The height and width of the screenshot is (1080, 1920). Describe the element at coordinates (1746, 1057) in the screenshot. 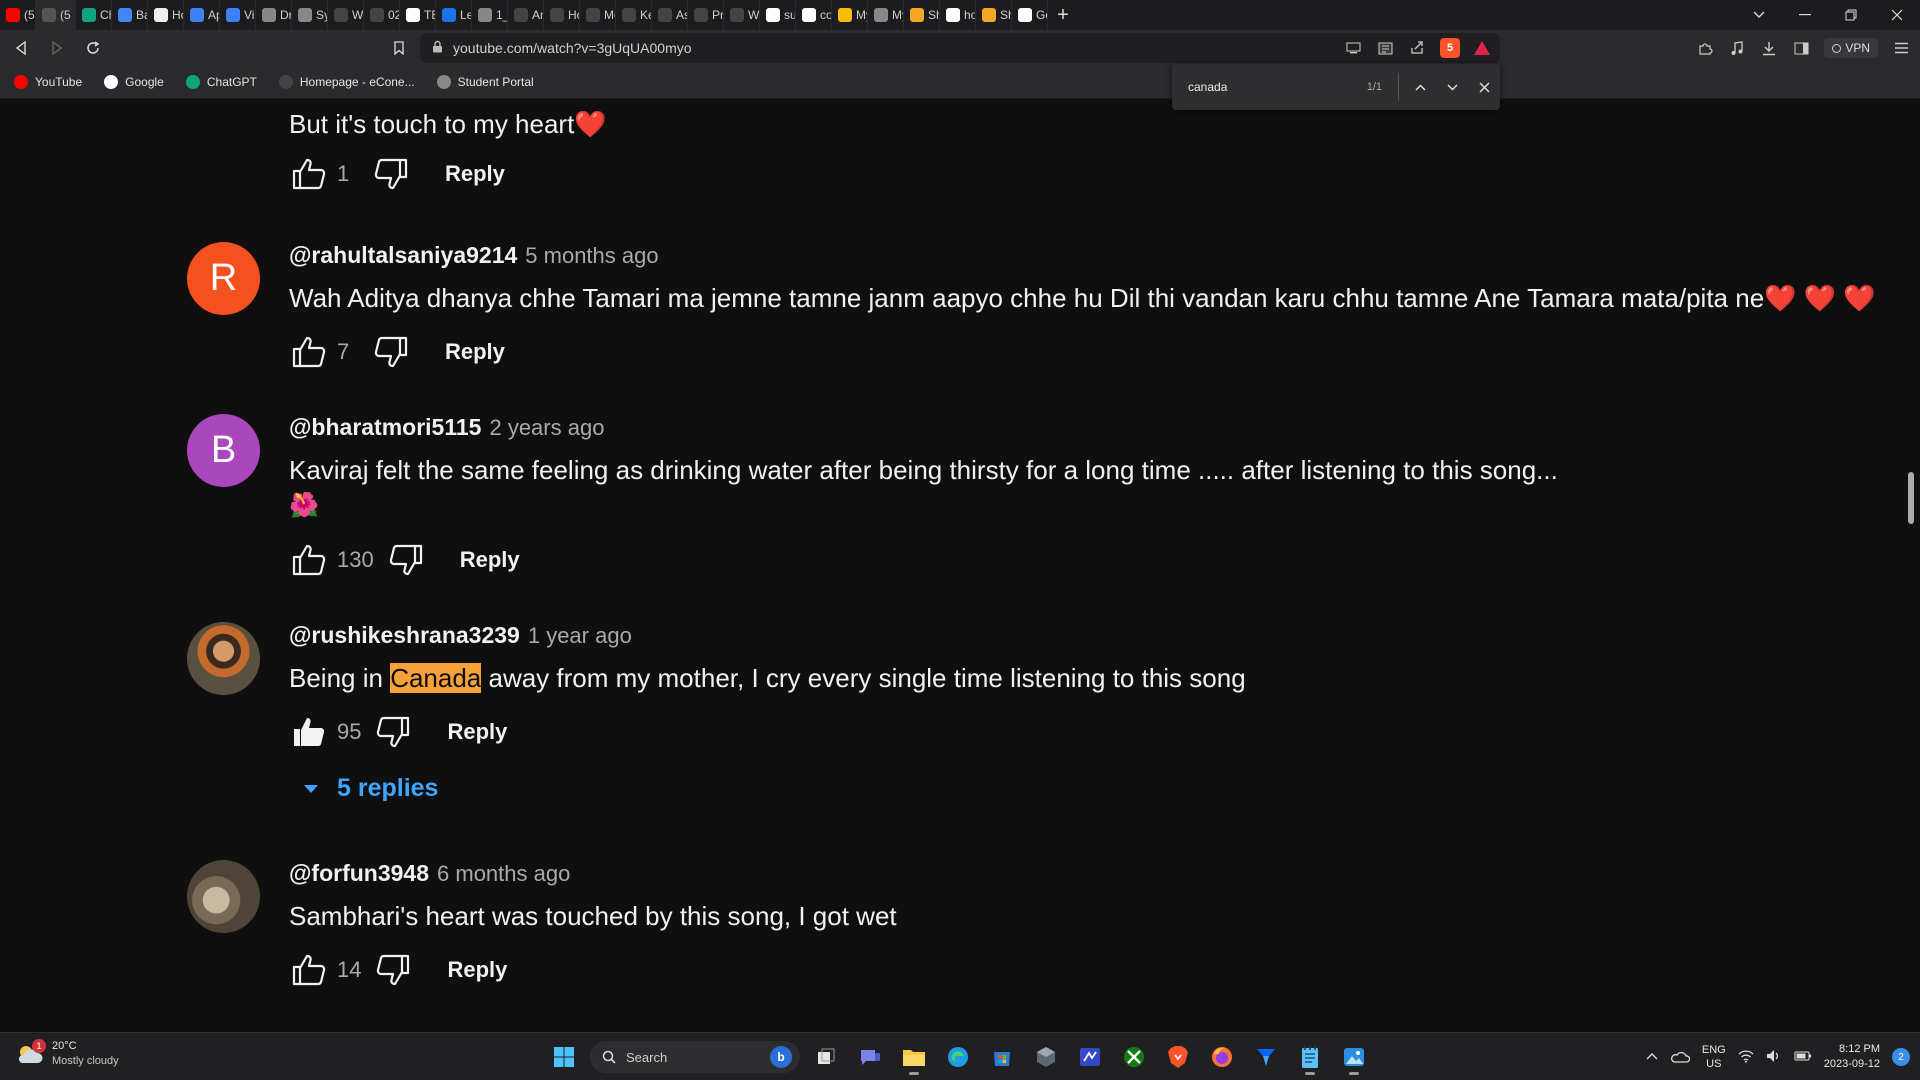

I see `wifi-icon` at that location.